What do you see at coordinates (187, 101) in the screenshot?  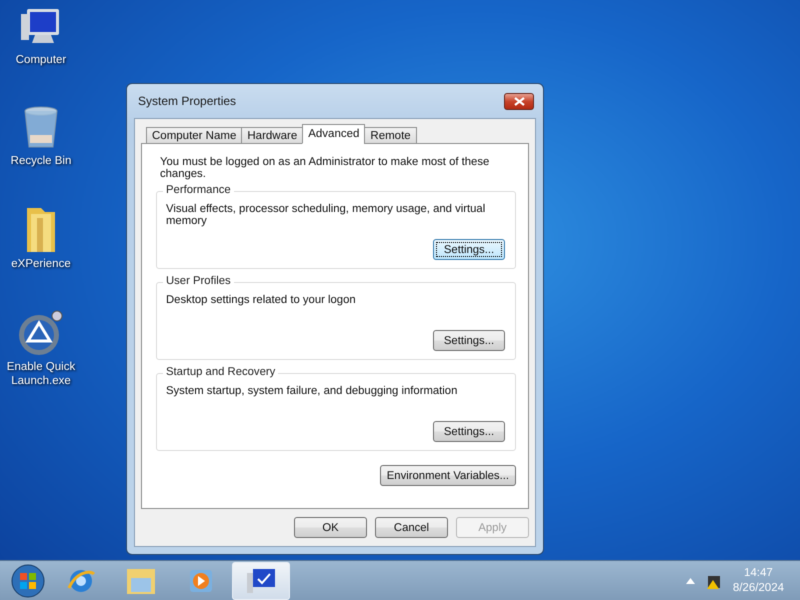 I see `window-title: System Properties` at bounding box center [187, 101].